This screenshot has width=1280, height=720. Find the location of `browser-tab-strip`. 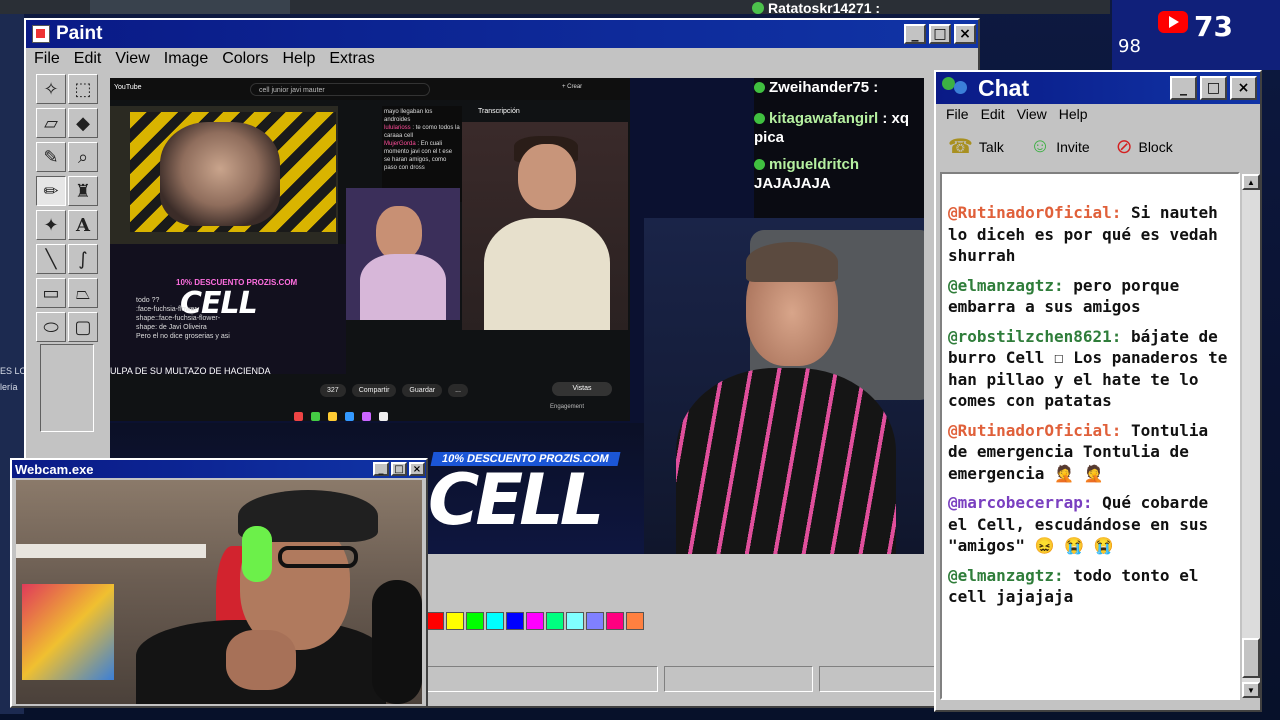

browser-tab-strip is located at coordinates (190, 7).